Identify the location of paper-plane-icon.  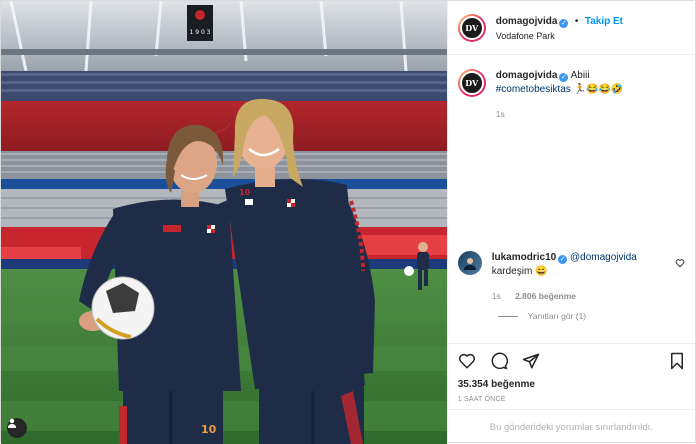
(530, 360).